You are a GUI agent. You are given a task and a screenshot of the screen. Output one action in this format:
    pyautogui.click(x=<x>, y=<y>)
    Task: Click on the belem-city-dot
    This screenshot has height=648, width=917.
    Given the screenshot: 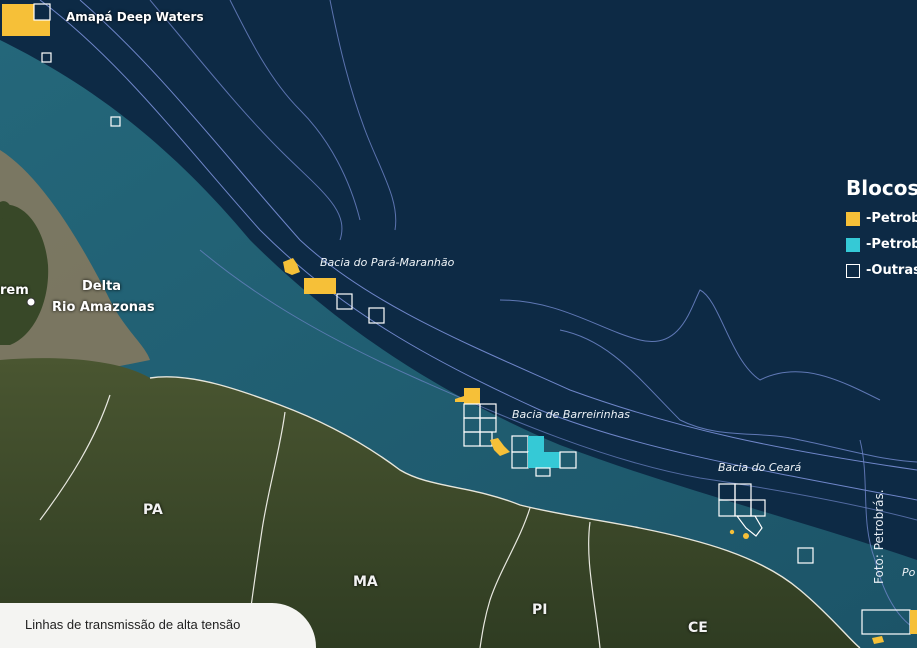 What is the action you would take?
    pyautogui.click(x=31, y=302)
    